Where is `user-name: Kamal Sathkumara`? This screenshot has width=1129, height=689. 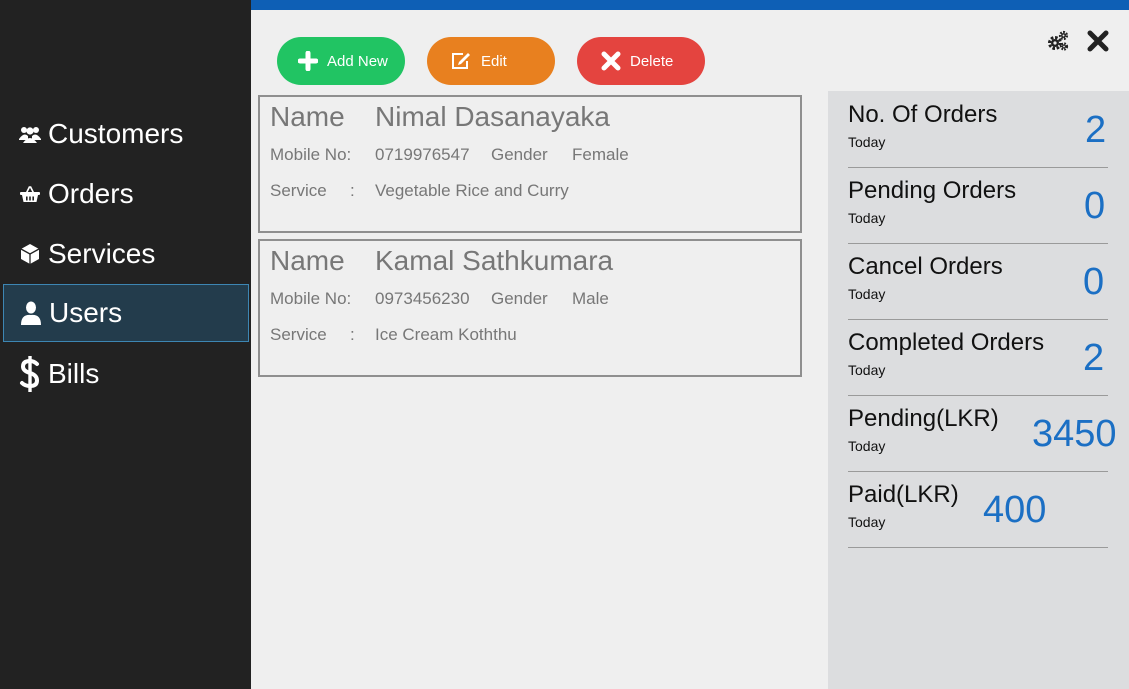
user-name: Kamal Sathkumara is located at coordinates (494, 260).